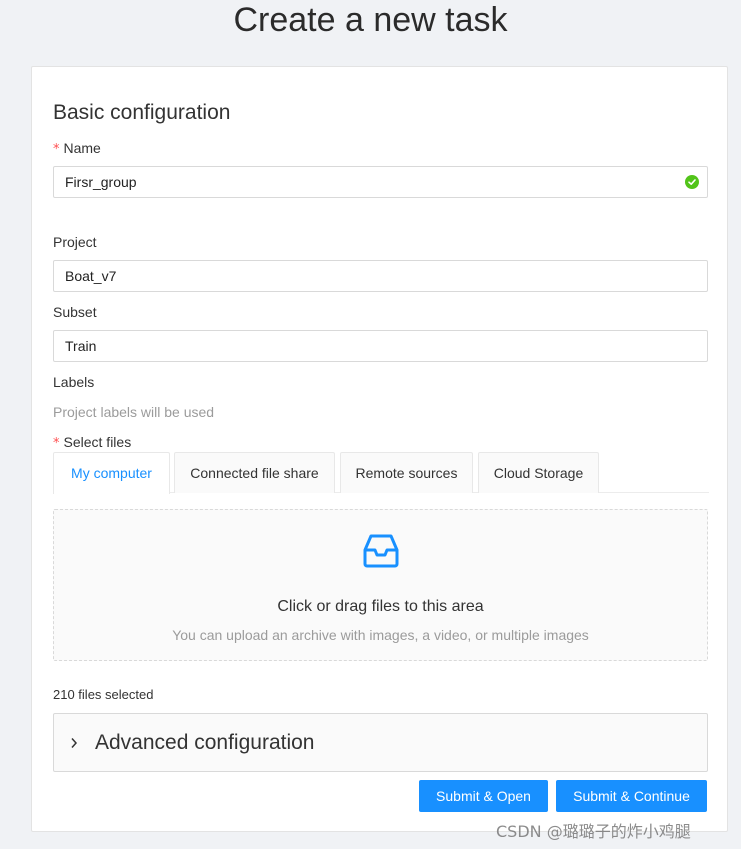 This screenshot has height=849, width=741. Describe the element at coordinates (380, 346) in the screenshot. I see `subset-input: Train` at that location.